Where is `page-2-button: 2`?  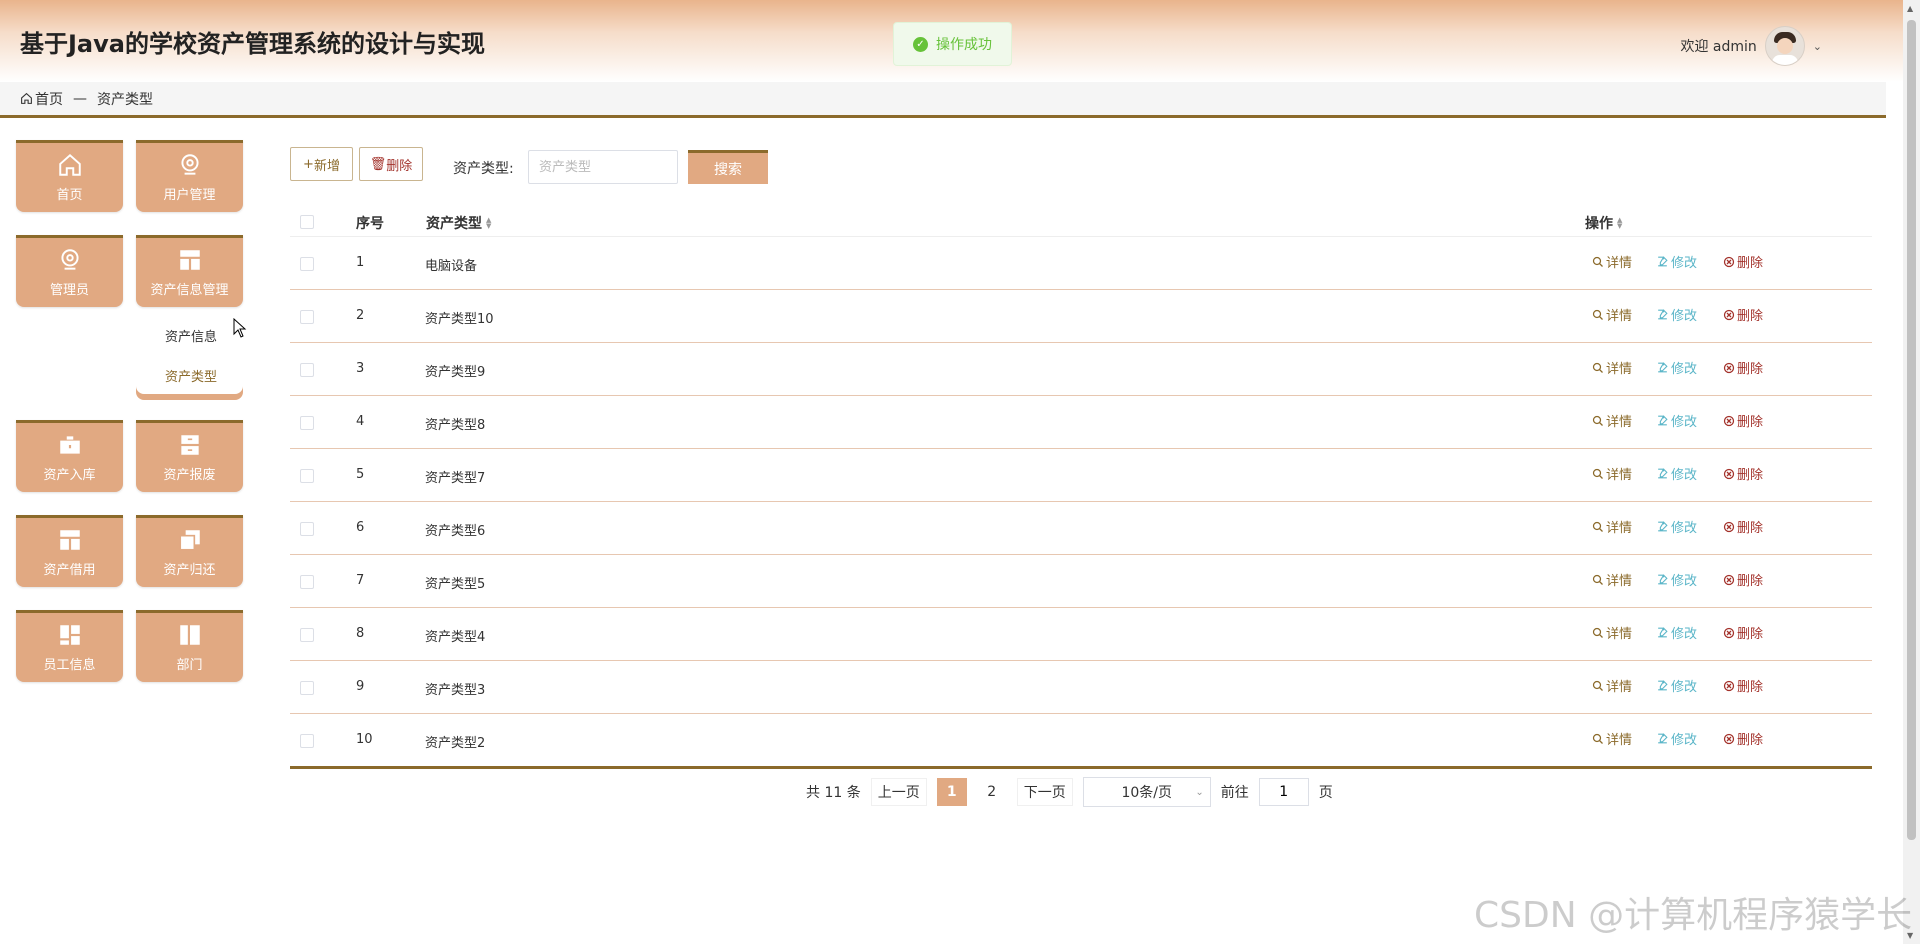
page-2-button: 2 is located at coordinates (992, 792).